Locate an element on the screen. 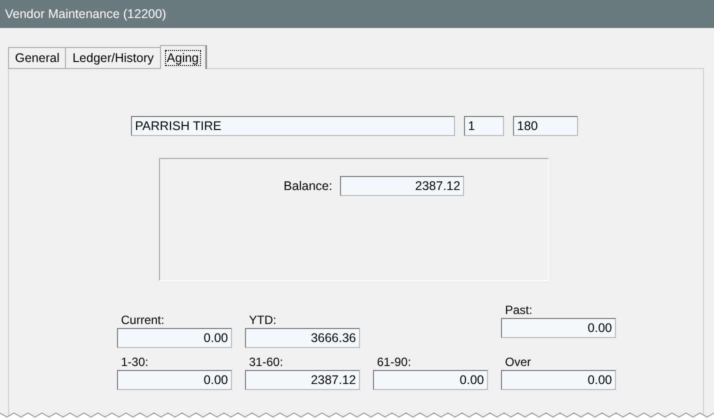  field-label: Current: is located at coordinates (143, 320).